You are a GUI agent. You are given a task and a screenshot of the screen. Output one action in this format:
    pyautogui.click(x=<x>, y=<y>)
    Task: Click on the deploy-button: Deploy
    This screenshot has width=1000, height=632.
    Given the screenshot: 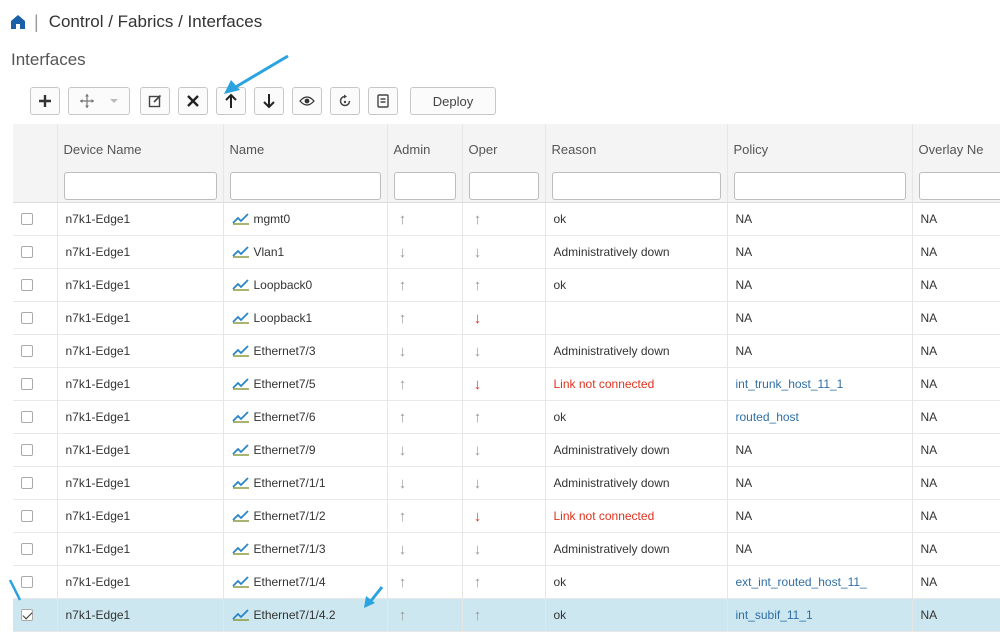 What is the action you would take?
    pyautogui.click(x=453, y=101)
    